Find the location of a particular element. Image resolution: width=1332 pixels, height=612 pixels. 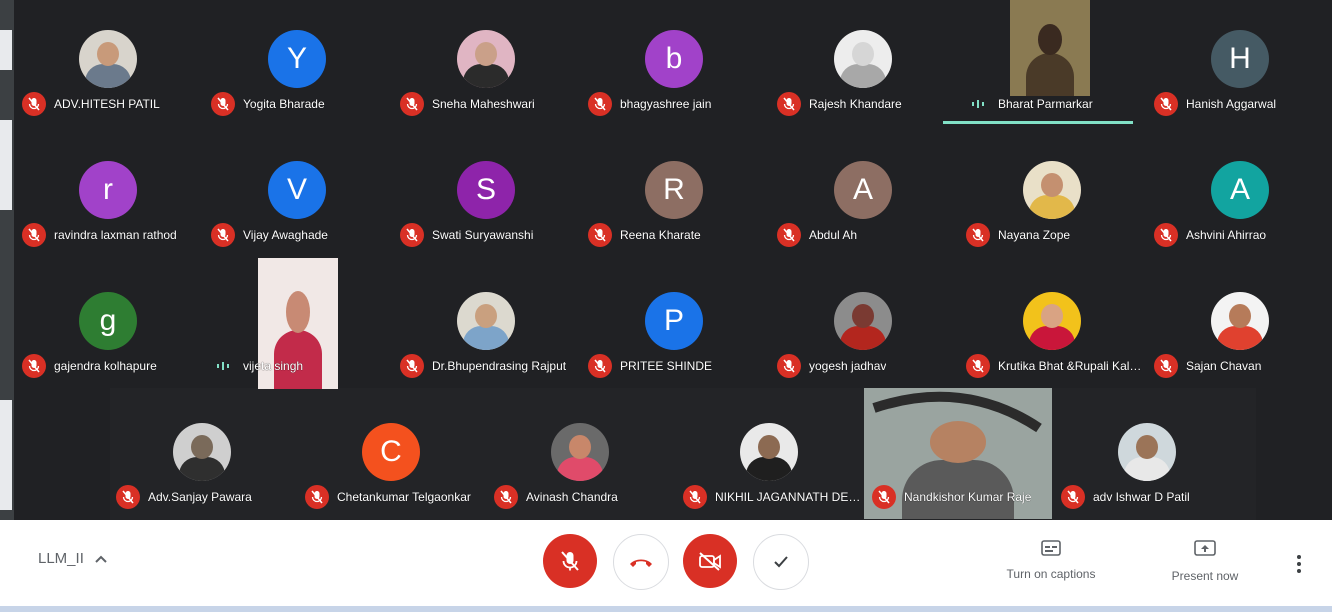

participant-name-row: Krutika Bhat &Rupali Kalamkar is located at coordinates (1057, 366).